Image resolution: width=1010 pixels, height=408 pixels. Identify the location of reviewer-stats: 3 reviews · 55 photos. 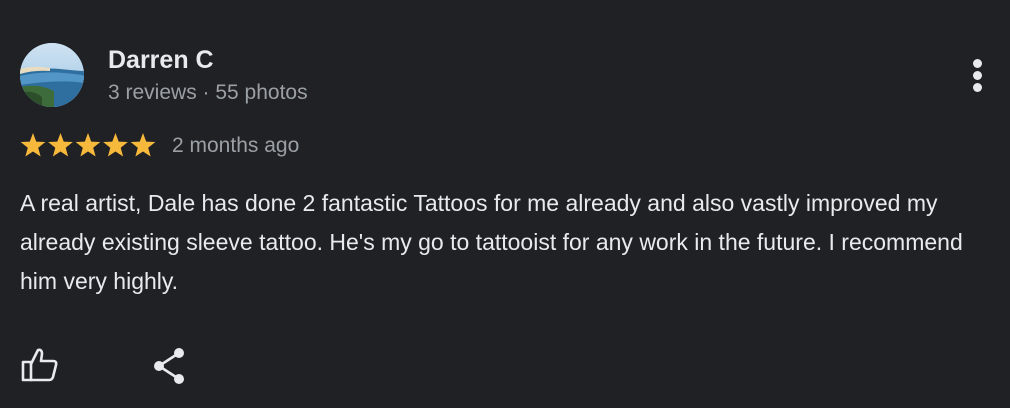
(208, 93).